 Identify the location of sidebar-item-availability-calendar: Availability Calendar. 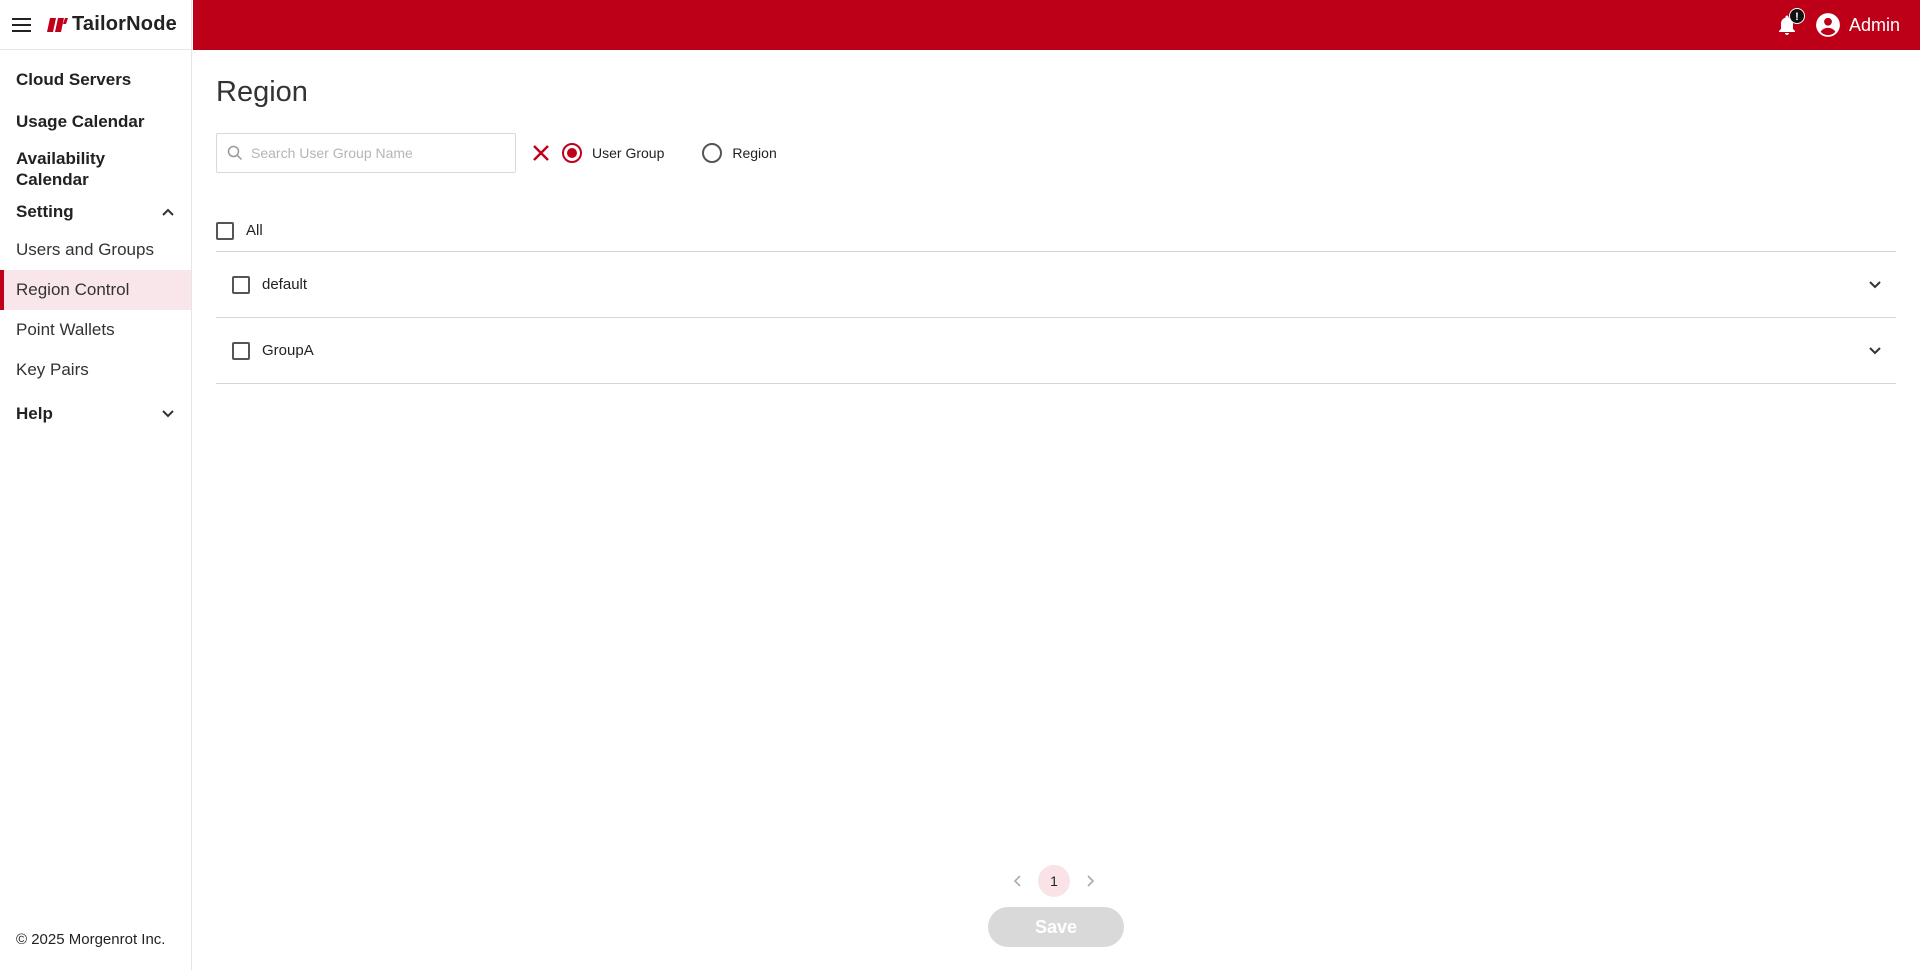
(95, 169).